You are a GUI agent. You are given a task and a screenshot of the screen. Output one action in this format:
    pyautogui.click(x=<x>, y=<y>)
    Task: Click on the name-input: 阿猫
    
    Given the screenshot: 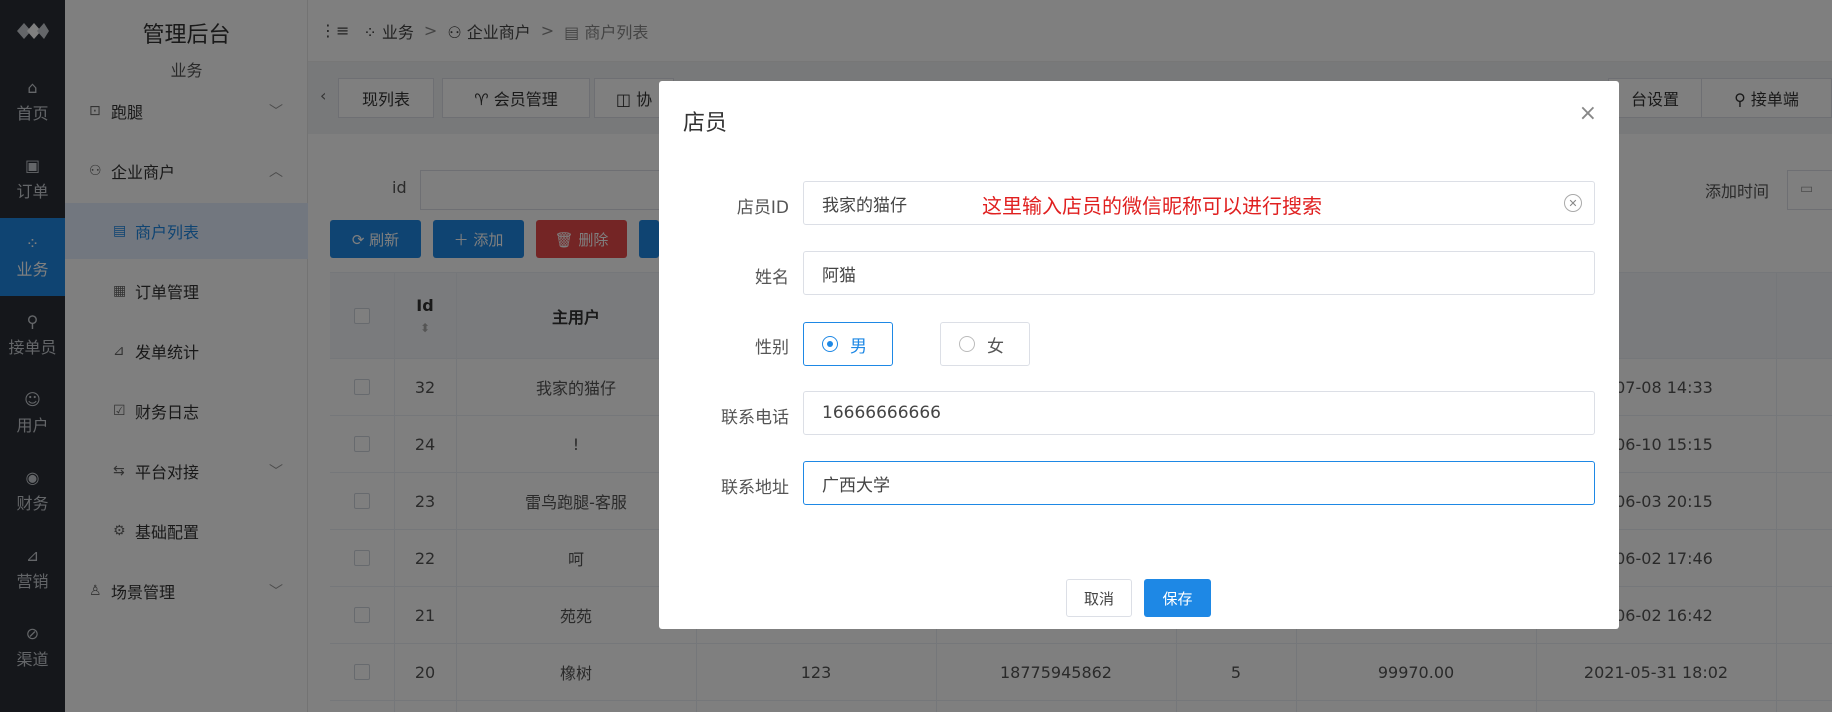 What is the action you would take?
    pyautogui.click(x=1199, y=273)
    